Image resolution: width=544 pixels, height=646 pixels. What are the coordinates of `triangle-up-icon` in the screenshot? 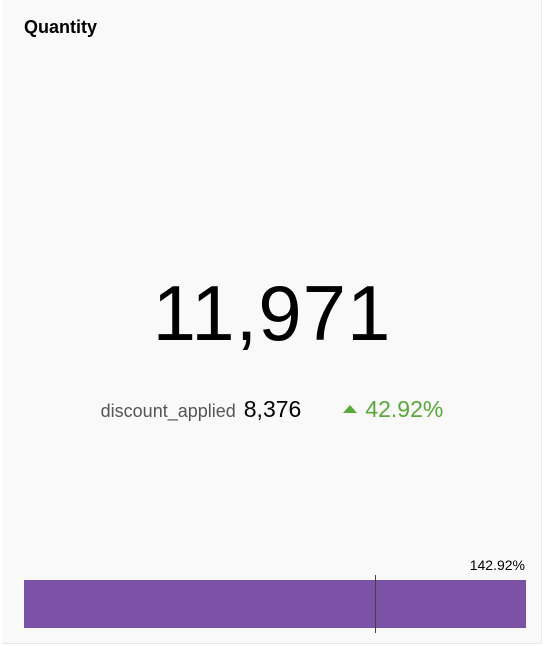 It's located at (350, 409).